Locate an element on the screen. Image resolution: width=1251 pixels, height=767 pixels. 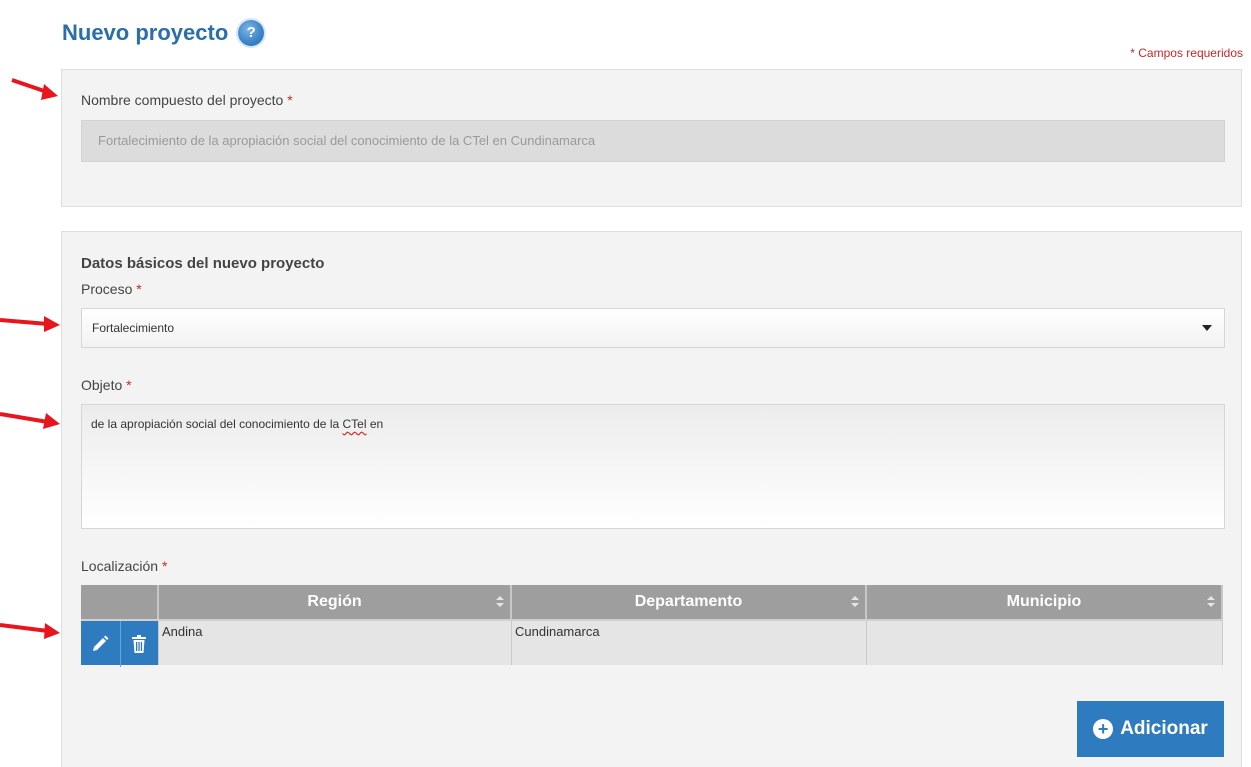
objeto-text-misspelled: CTel is located at coordinates (354, 424).